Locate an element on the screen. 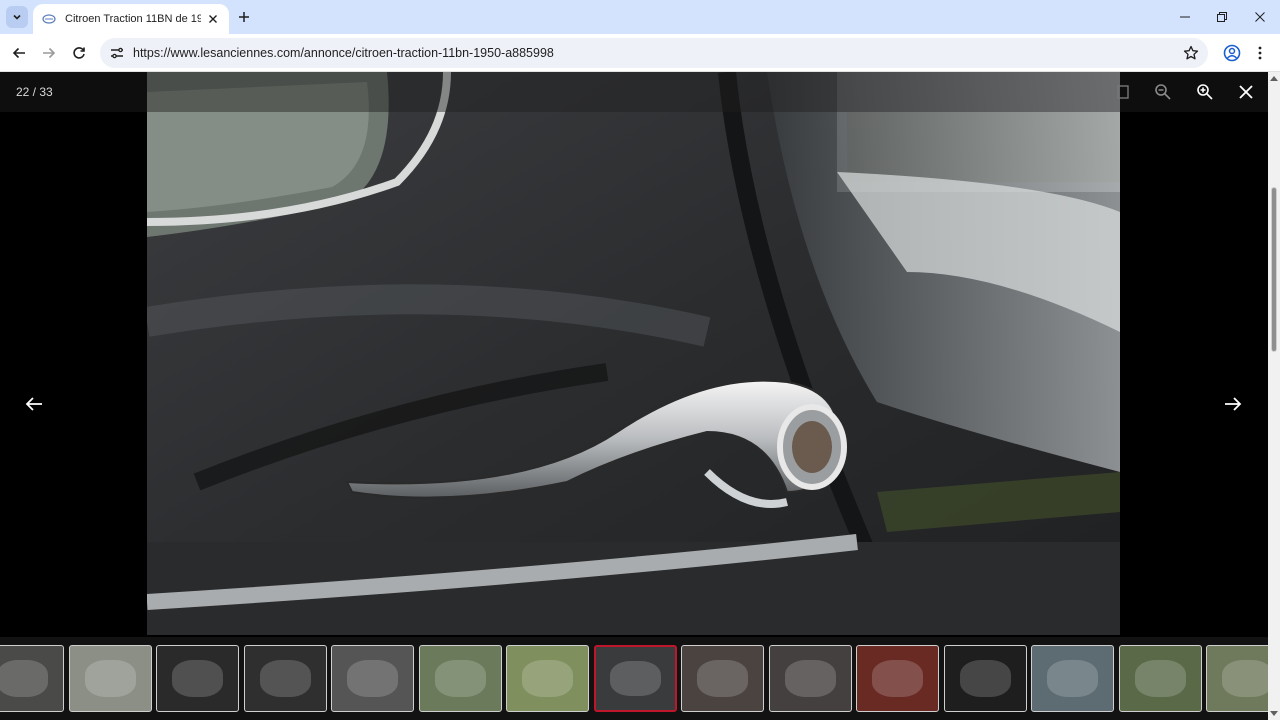 The width and height of the screenshot is (1280, 720). browser-tab: Citroen Traction 11BN de 1950 is located at coordinates (131, 19).